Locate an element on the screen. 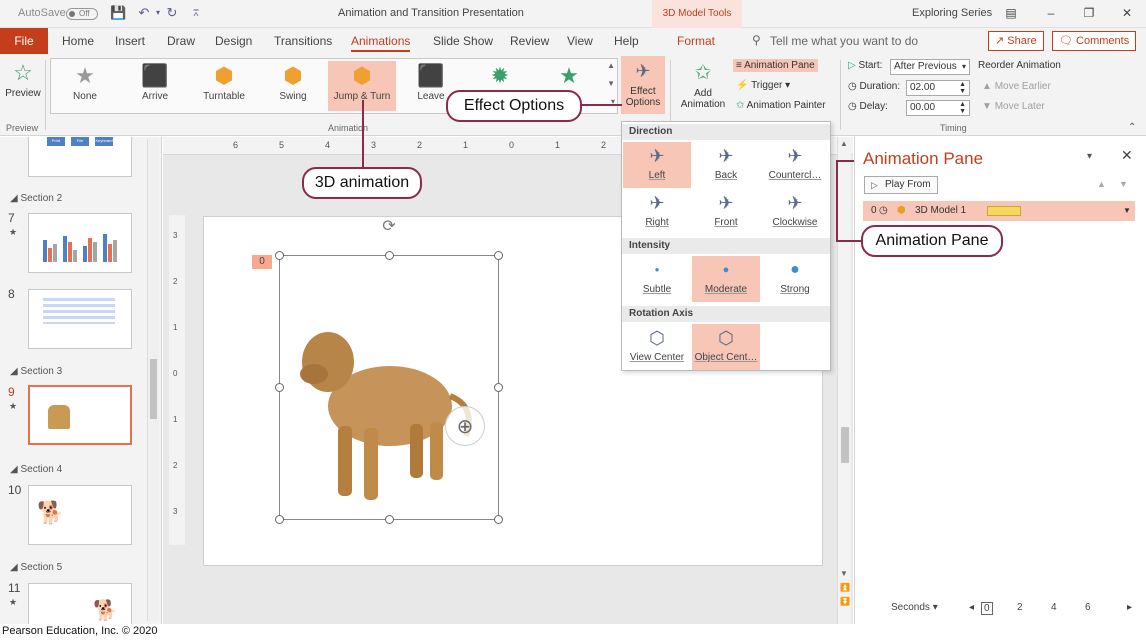  intensity-moderate-option: ● Moderate is located at coordinates (726, 279).